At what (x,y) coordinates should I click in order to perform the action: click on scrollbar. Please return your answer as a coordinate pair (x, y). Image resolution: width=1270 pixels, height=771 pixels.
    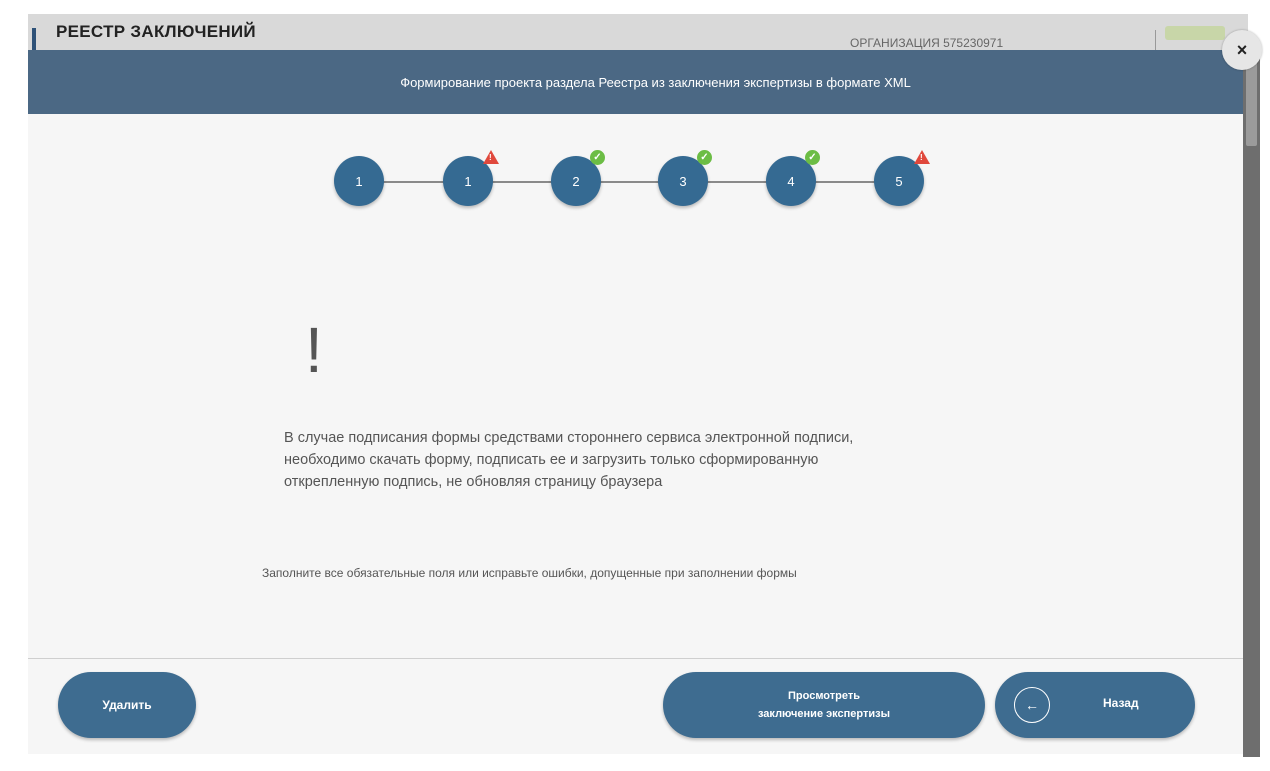
    Looking at the image, I should click on (1251, 403).